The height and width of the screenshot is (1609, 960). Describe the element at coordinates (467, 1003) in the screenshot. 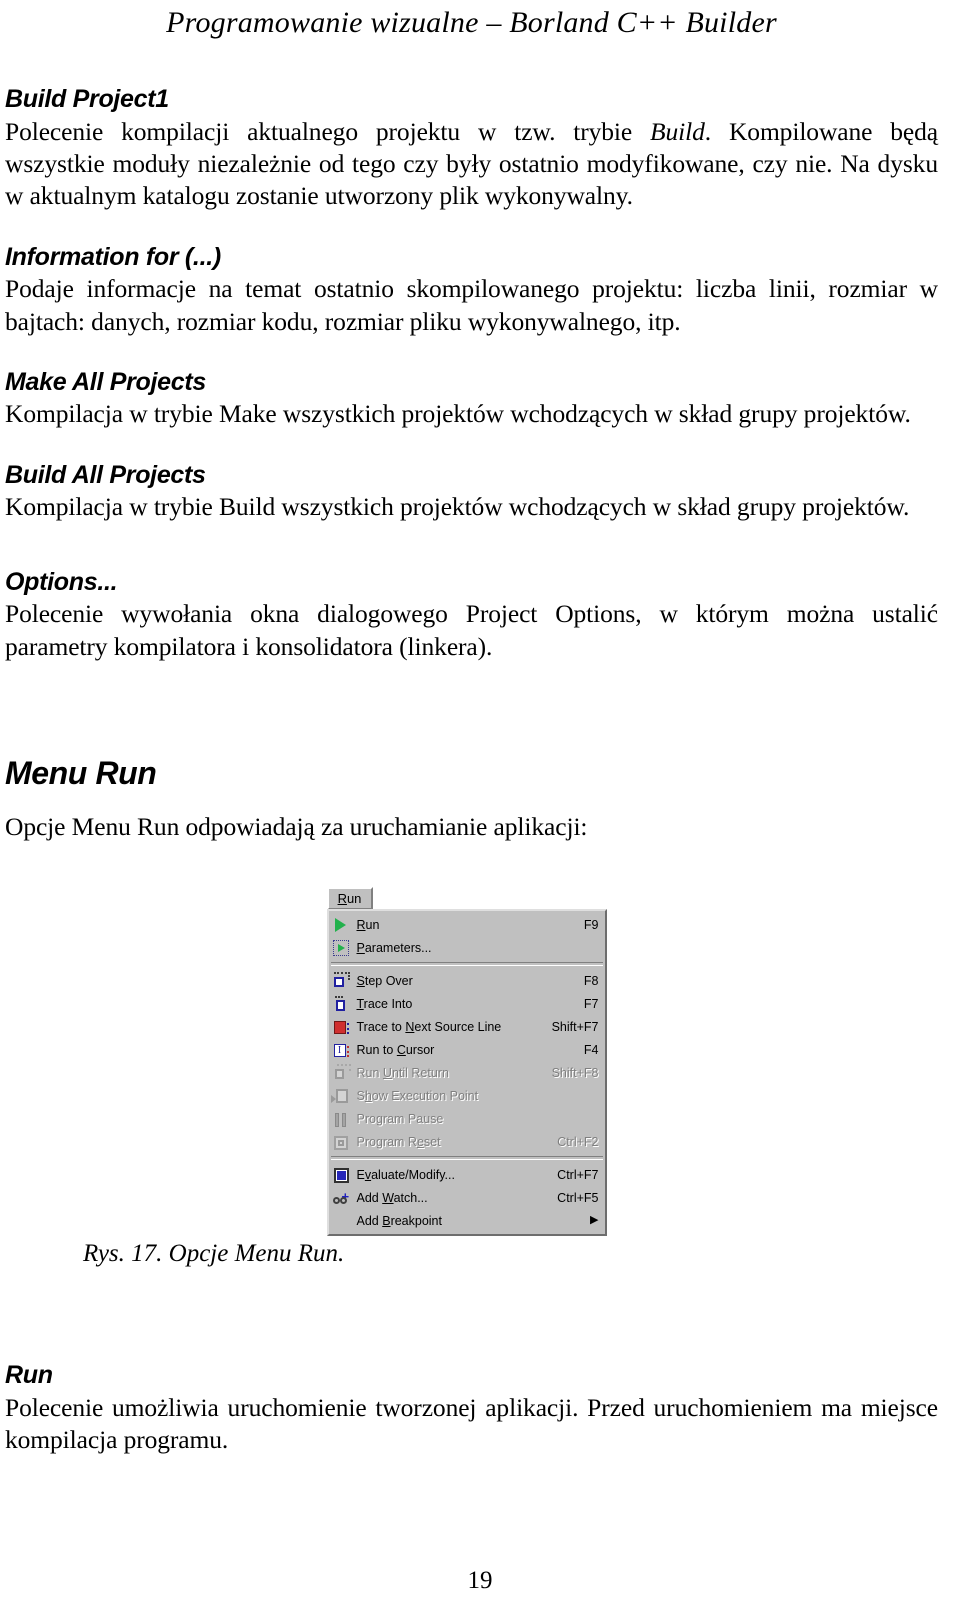

I see `menu-item-trace-into: Trace Into F7` at that location.